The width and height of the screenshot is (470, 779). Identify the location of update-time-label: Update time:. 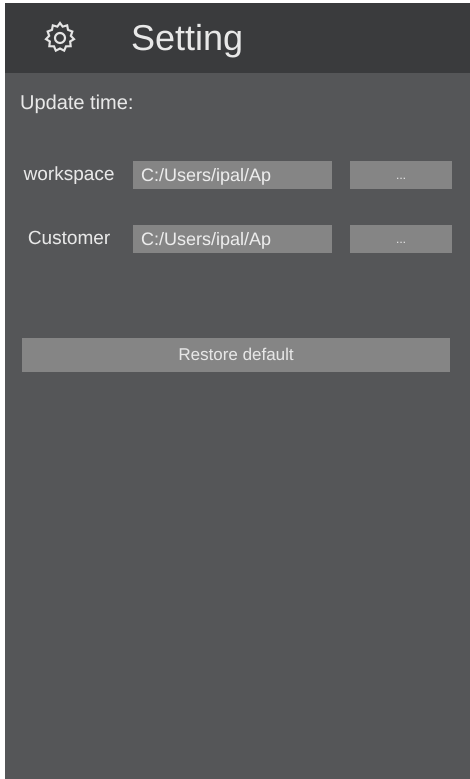
(77, 103).